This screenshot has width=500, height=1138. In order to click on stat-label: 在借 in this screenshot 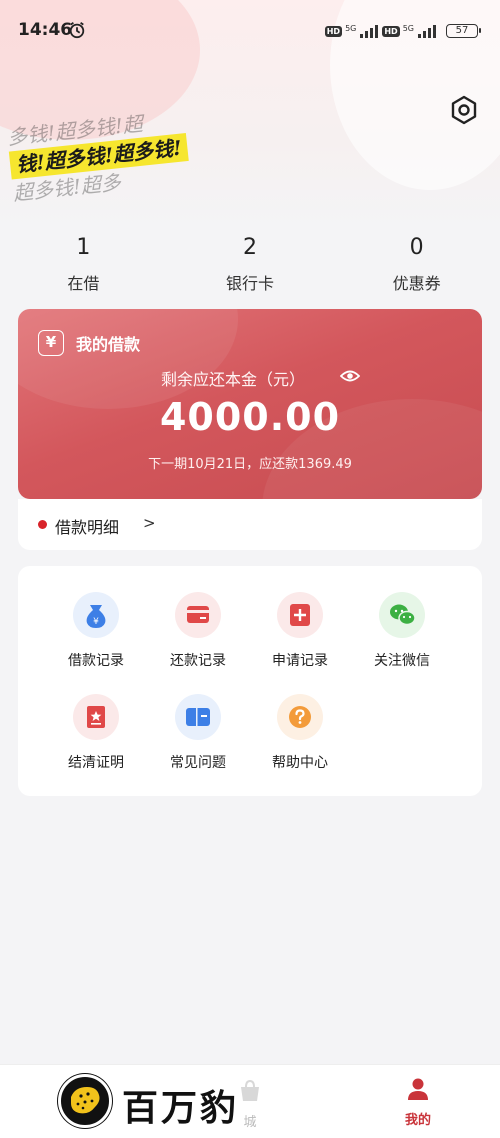, I will do `click(83, 283)`.